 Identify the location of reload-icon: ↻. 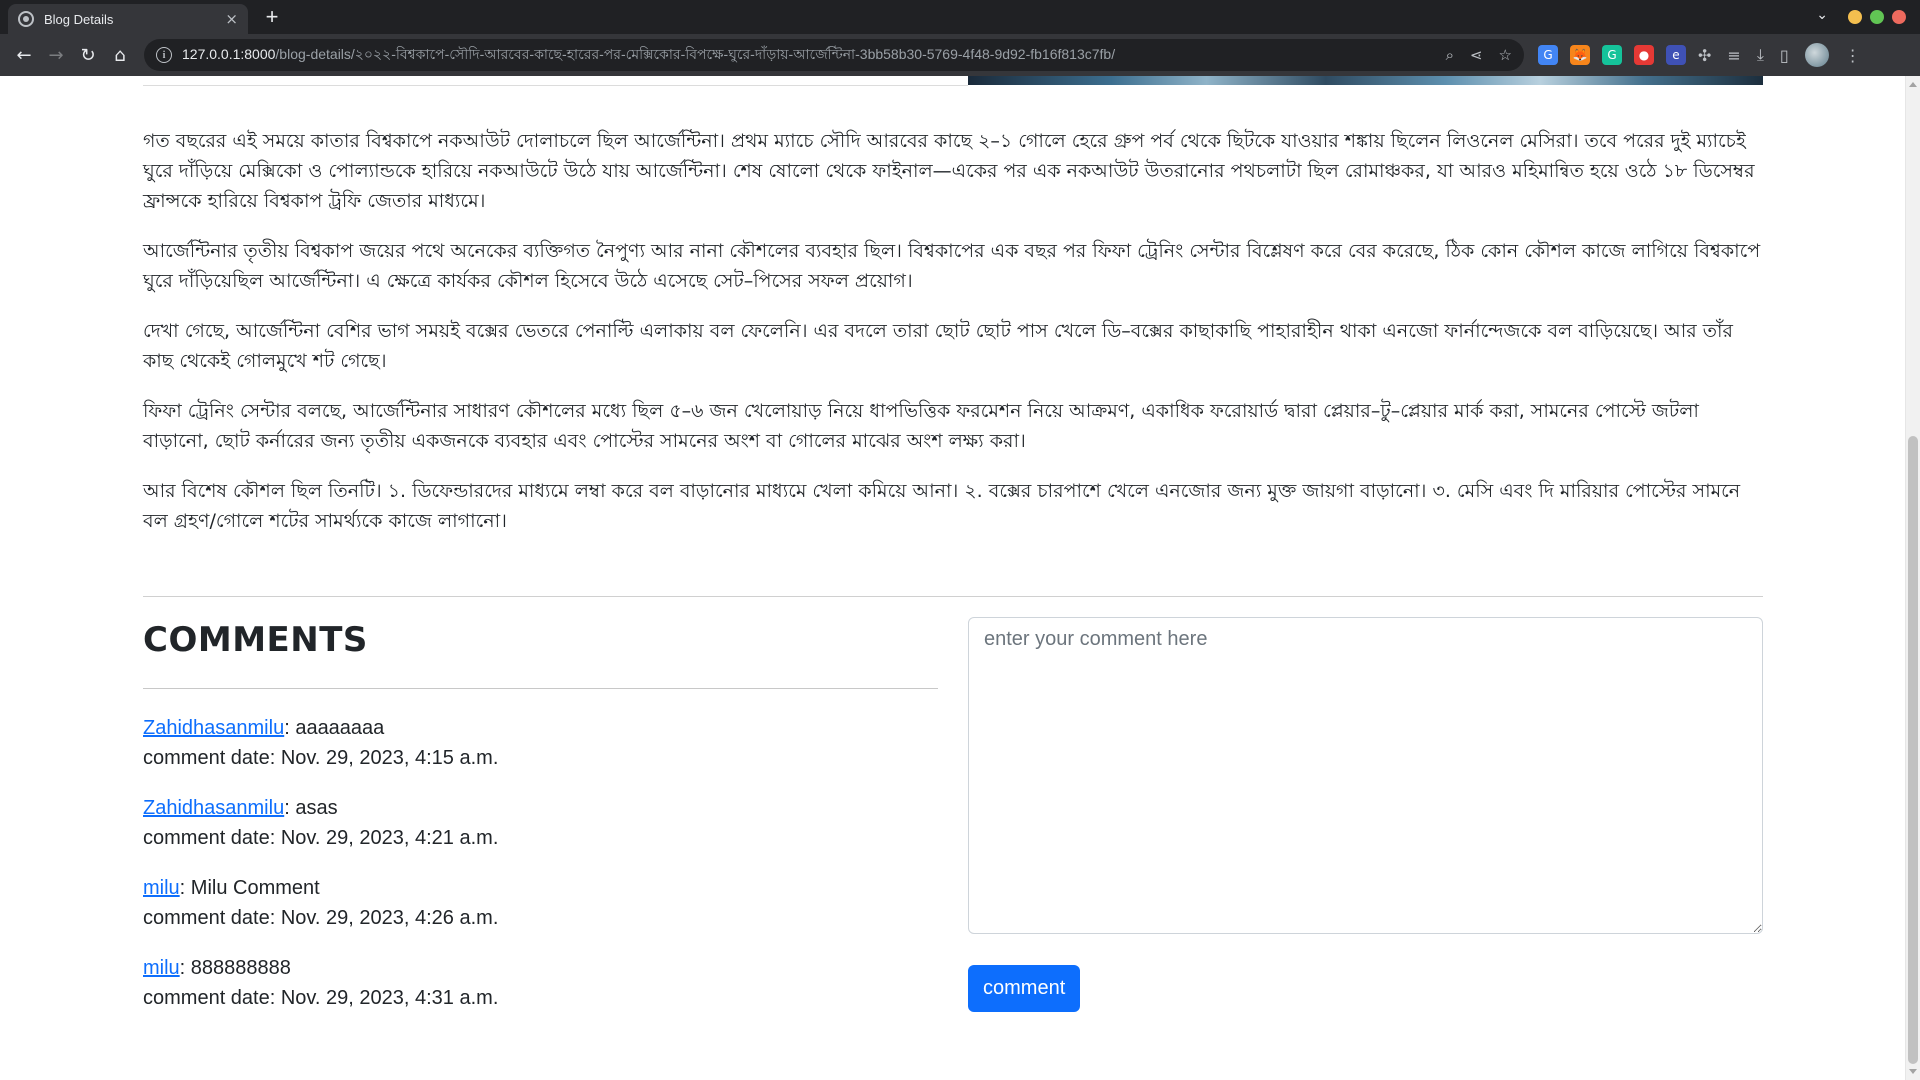
(88, 55).